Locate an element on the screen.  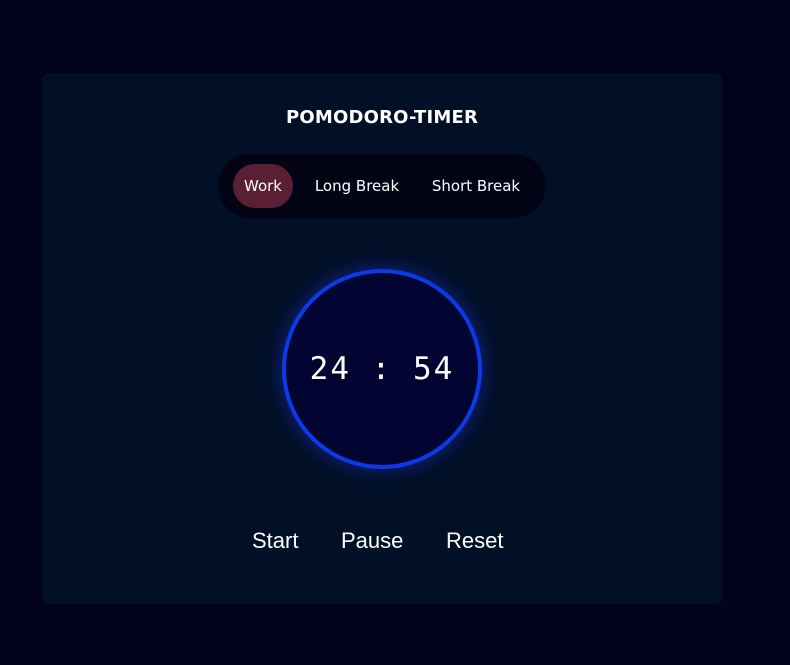
mode-short-break-button: Short Break is located at coordinates (476, 186).